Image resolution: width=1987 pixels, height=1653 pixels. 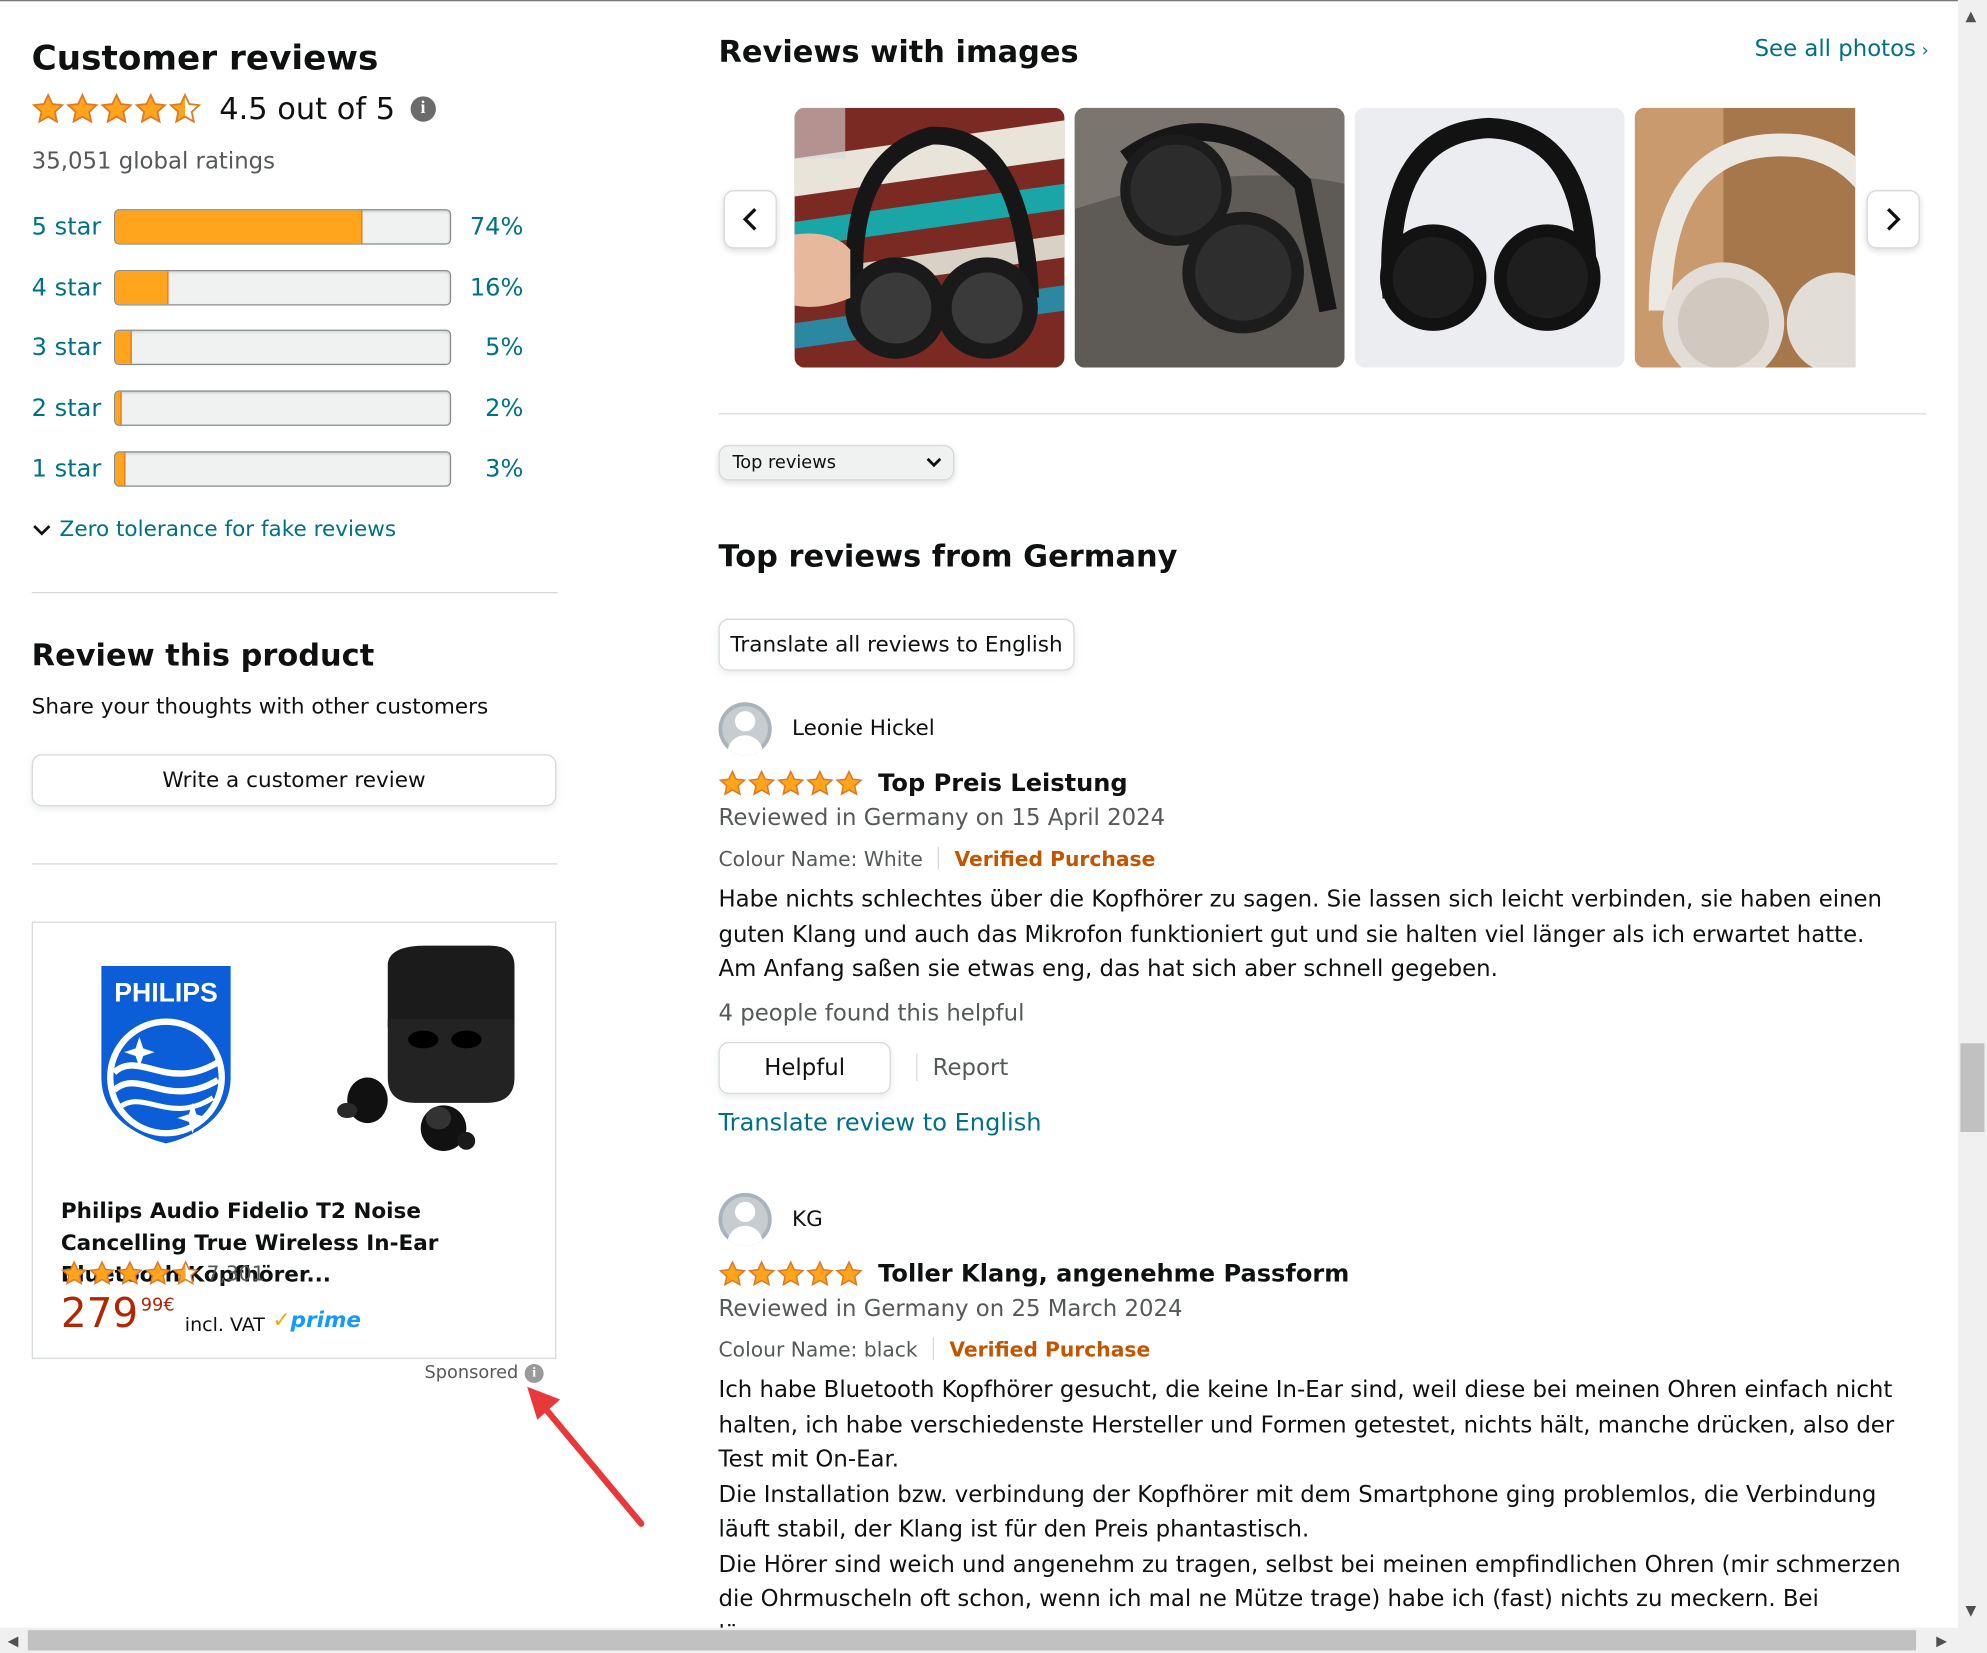 What do you see at coordinates (73, 348) in the screenshot?
I see `histogram-star-label: 3 star` at bounding box center [73, 348].